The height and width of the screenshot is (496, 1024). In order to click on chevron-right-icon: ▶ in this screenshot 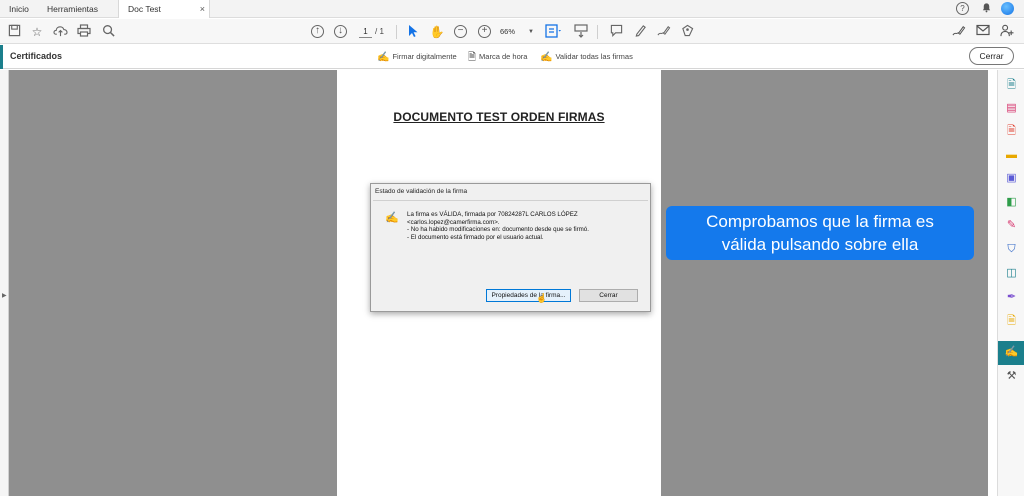, I will do `click(4, 296)`.